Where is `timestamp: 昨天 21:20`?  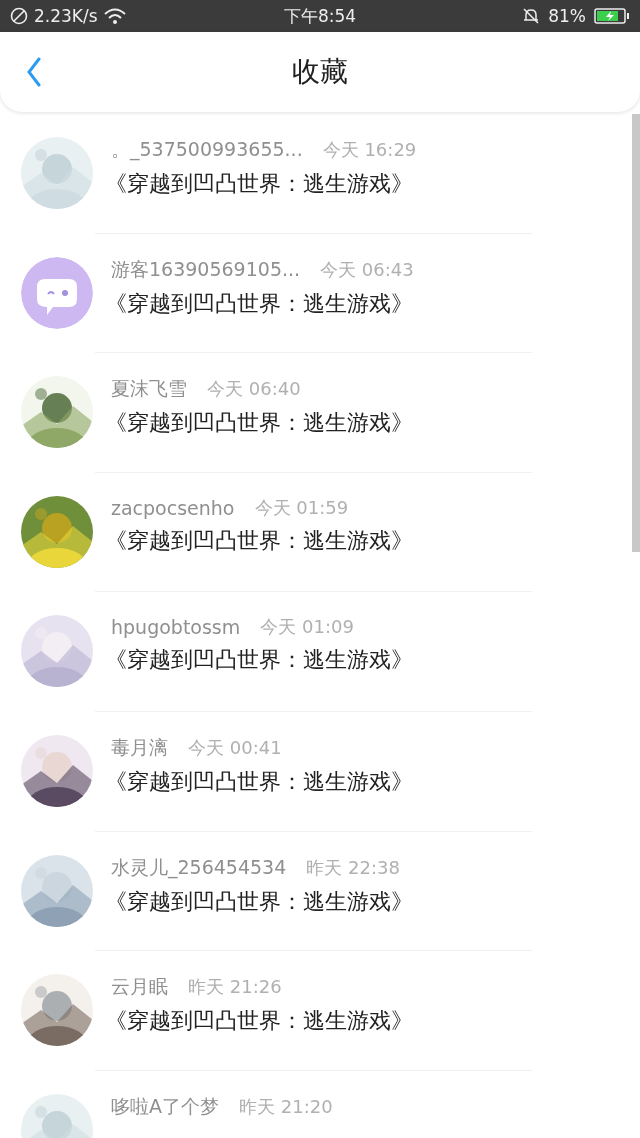 timestamp: 昨天 21:20 is located at coordinates (286, 1106).